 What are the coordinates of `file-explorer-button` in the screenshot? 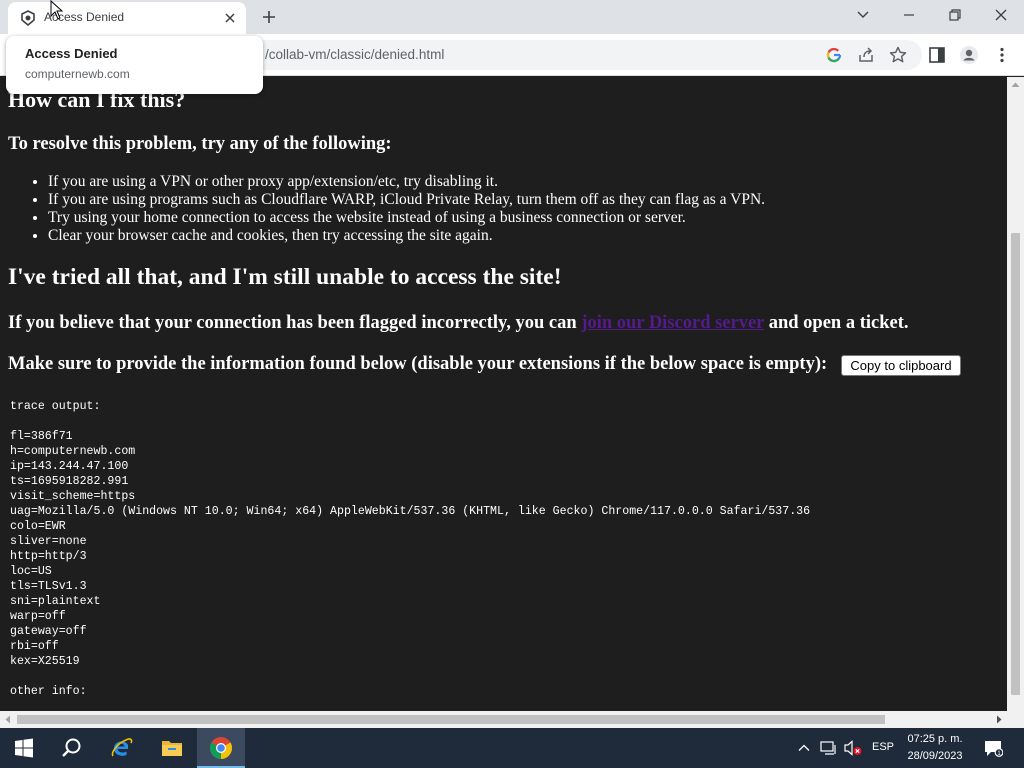 It's located at (172, 748).